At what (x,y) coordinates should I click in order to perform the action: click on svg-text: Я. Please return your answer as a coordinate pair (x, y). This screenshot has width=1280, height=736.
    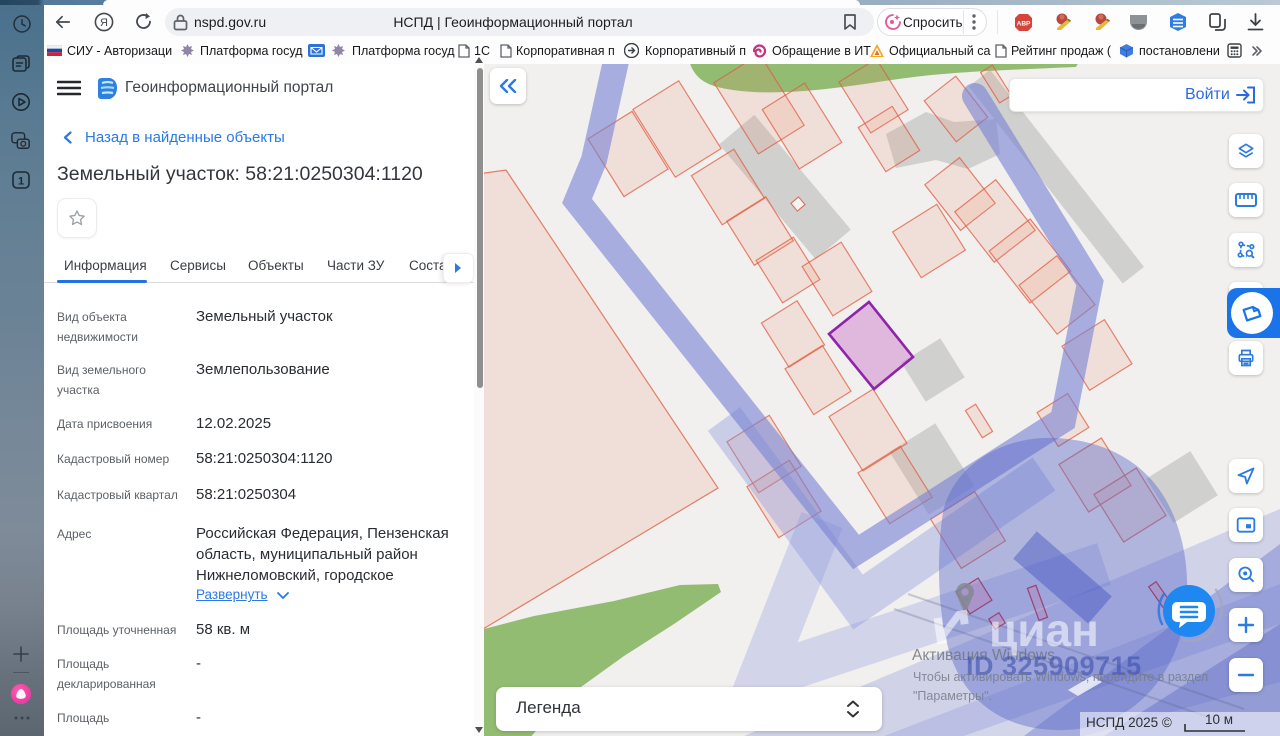
    Looking at the image, I should click on (104, 23).